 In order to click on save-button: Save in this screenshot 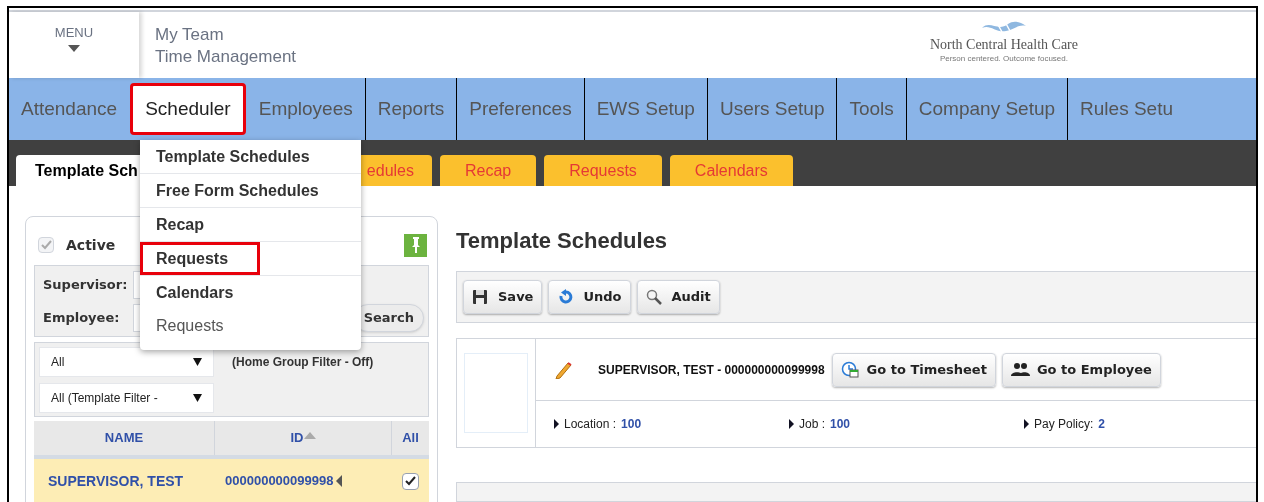, I will do `click(503, 297)`.